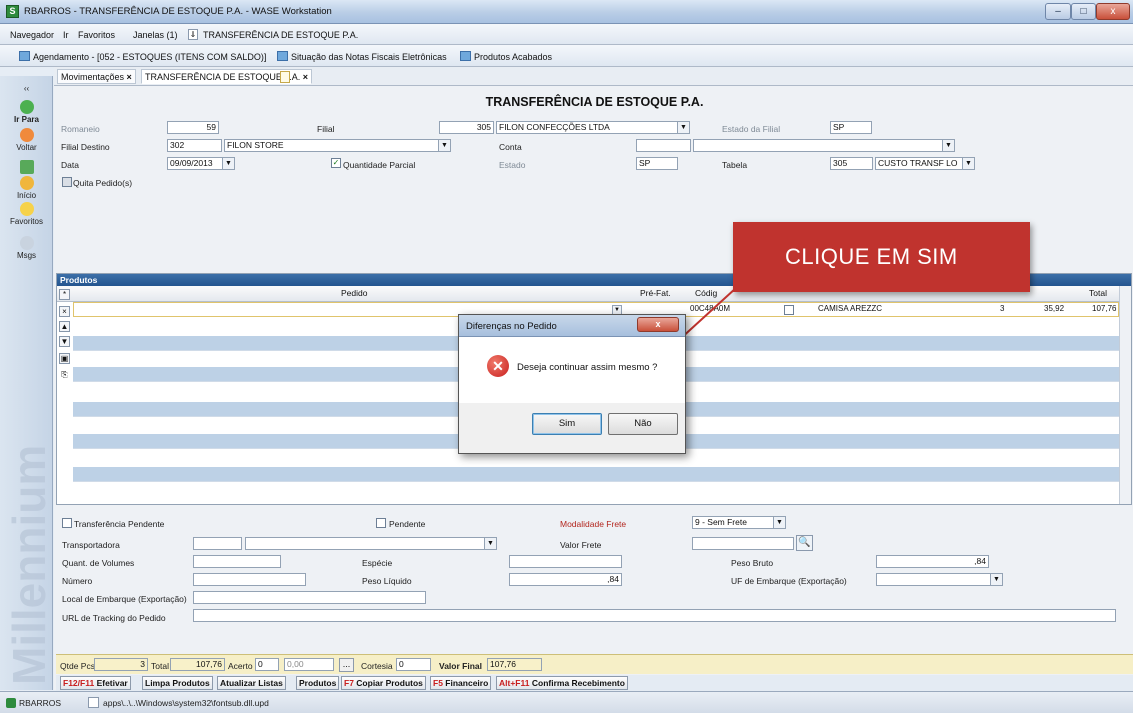  Describe the element at coordinates (513, 57) in the screenshot. I see `quicklink-produtos-acabados: Produtos Acabados` at that location.